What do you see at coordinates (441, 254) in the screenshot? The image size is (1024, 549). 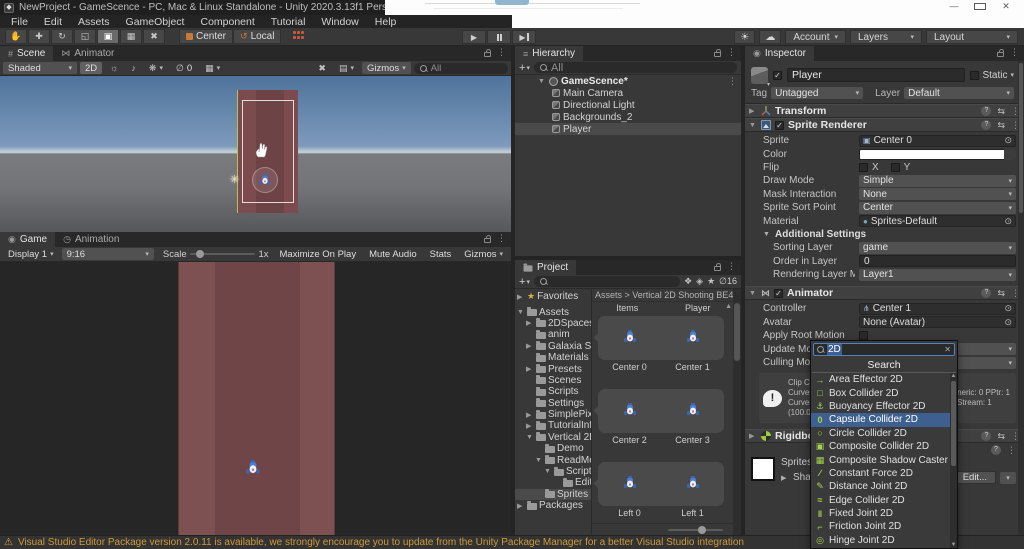 I see `stats-button: Stats` at bounding box center [441, 254].